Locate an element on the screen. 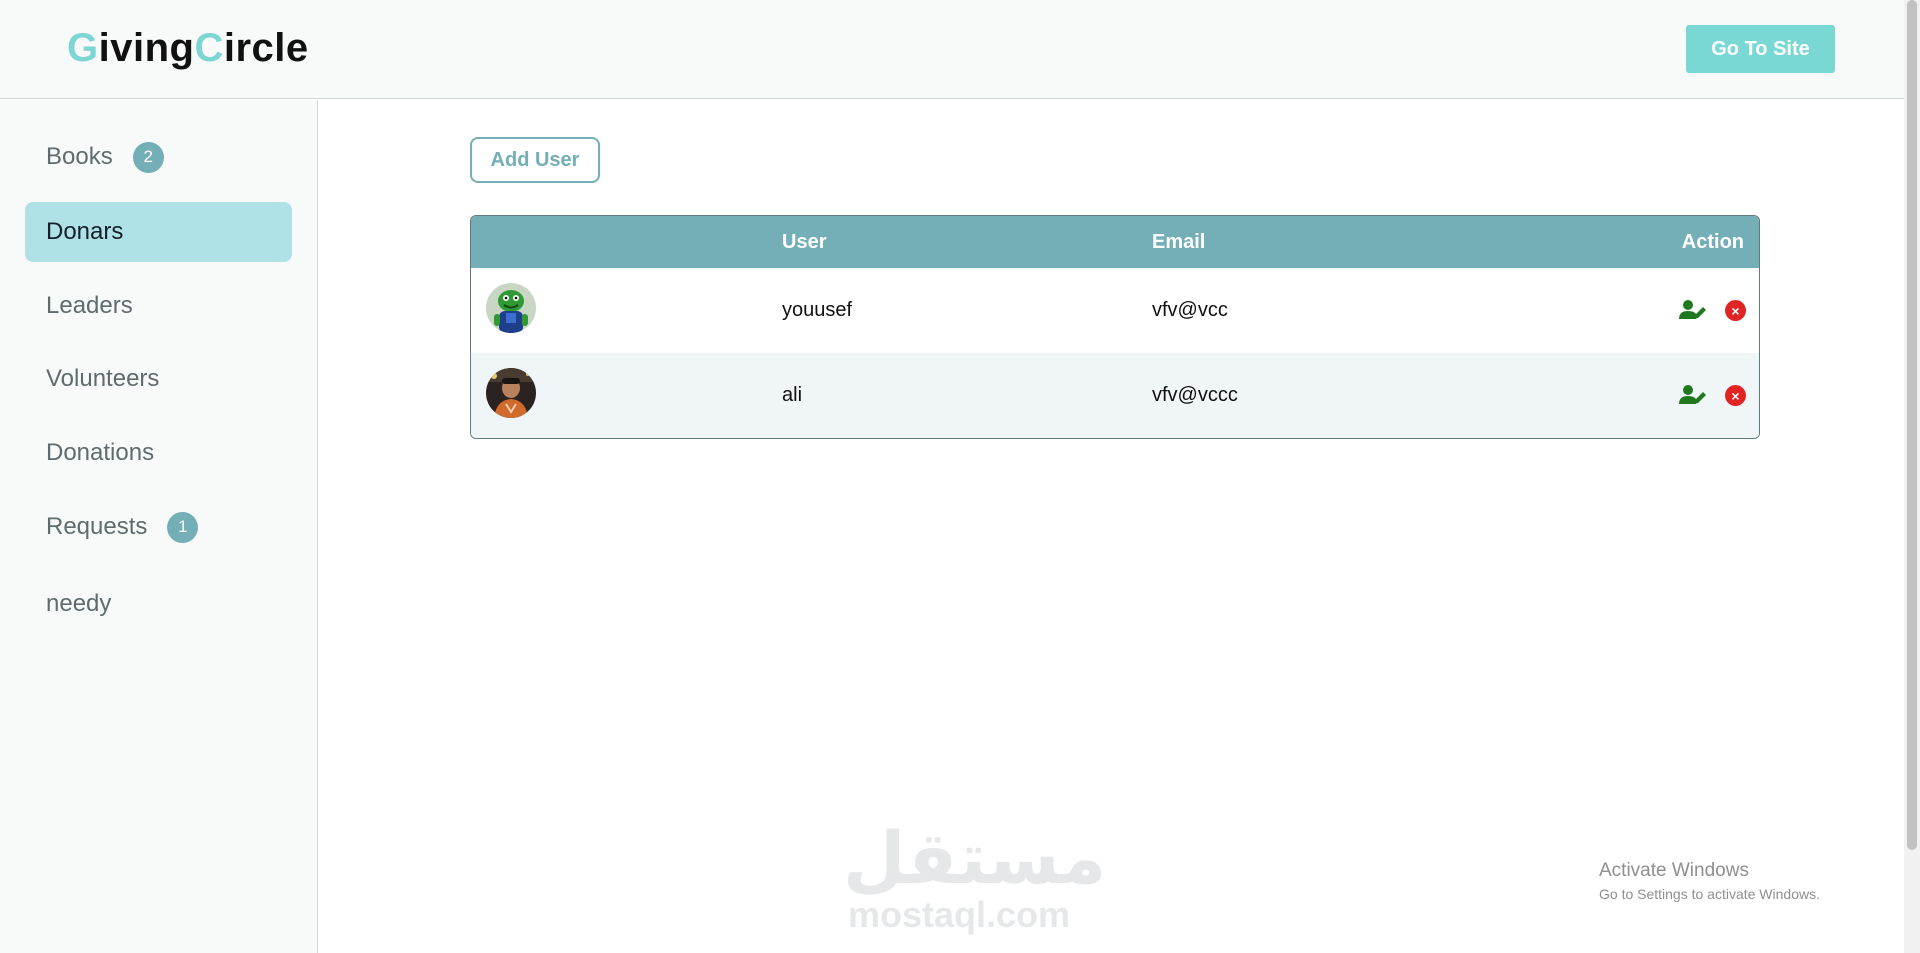  top-bar: GivingCircle Go To Site is located at coordinates (952, 49).